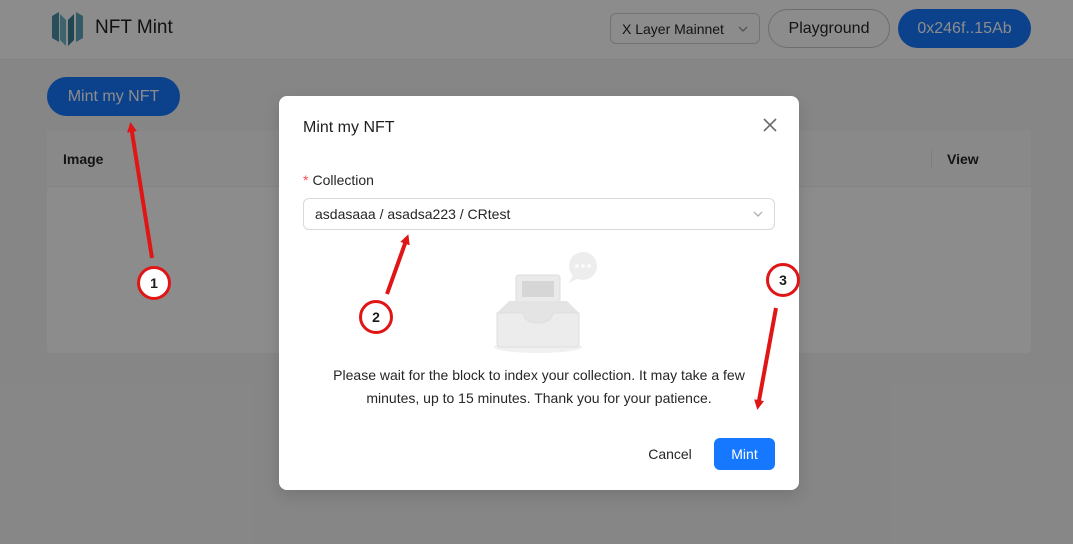  What do you see at coordinates (670, 454) in the screenshot?
I see `cancel-button: Cancel` at bounding box center [670, 454].